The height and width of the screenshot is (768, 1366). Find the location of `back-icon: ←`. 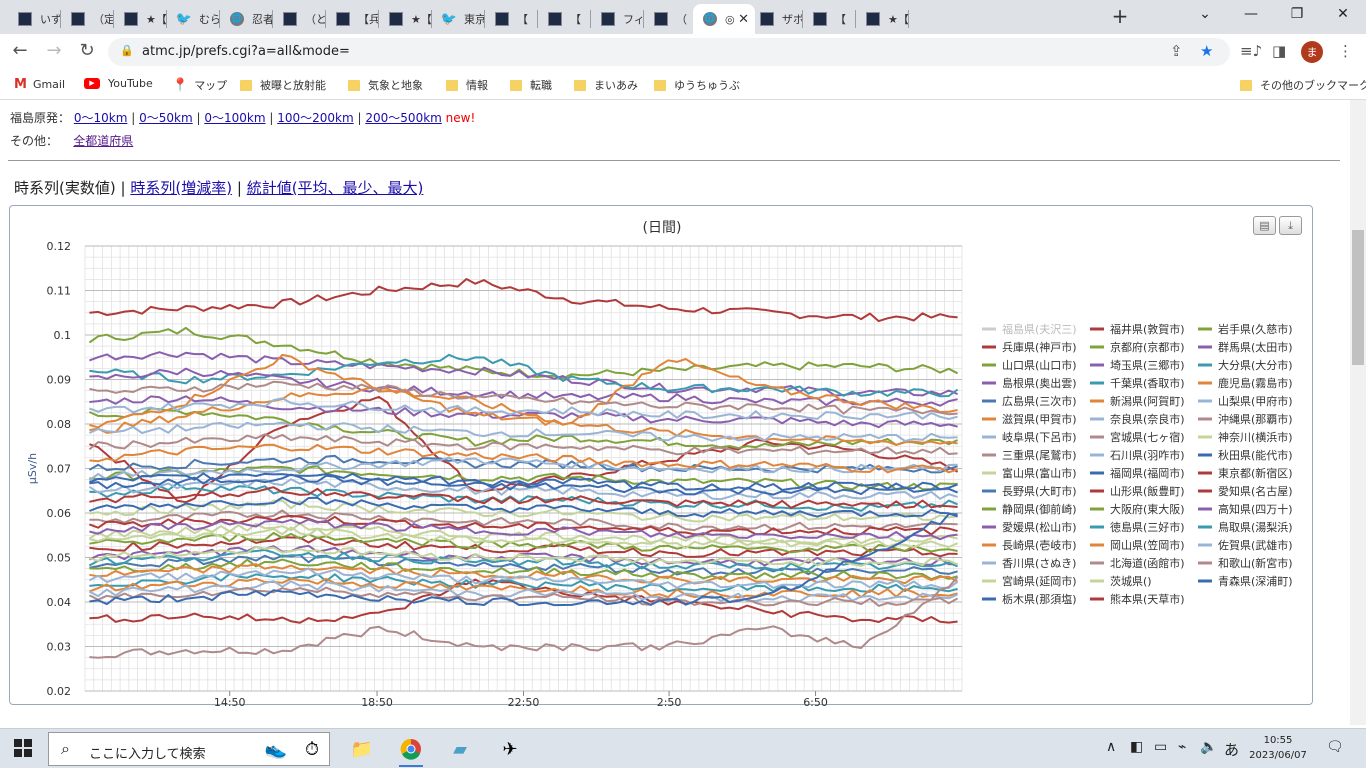

back-icon: ← is located at coordinates (20, 50).